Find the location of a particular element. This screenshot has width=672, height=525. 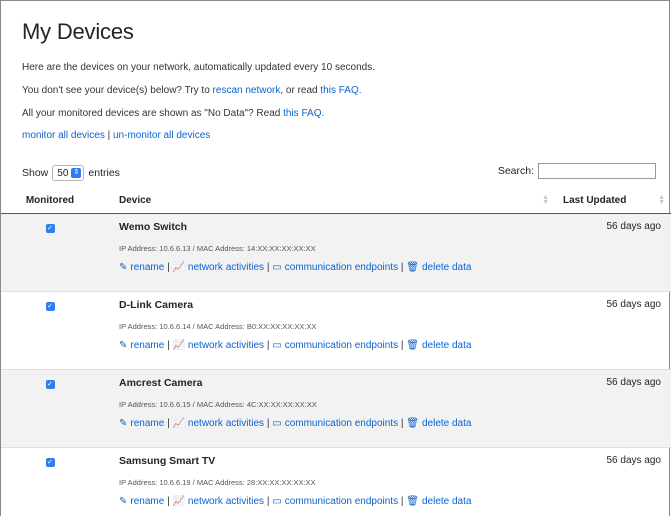

rescan-network-link: rescan network is located at coordinates (247, 90).